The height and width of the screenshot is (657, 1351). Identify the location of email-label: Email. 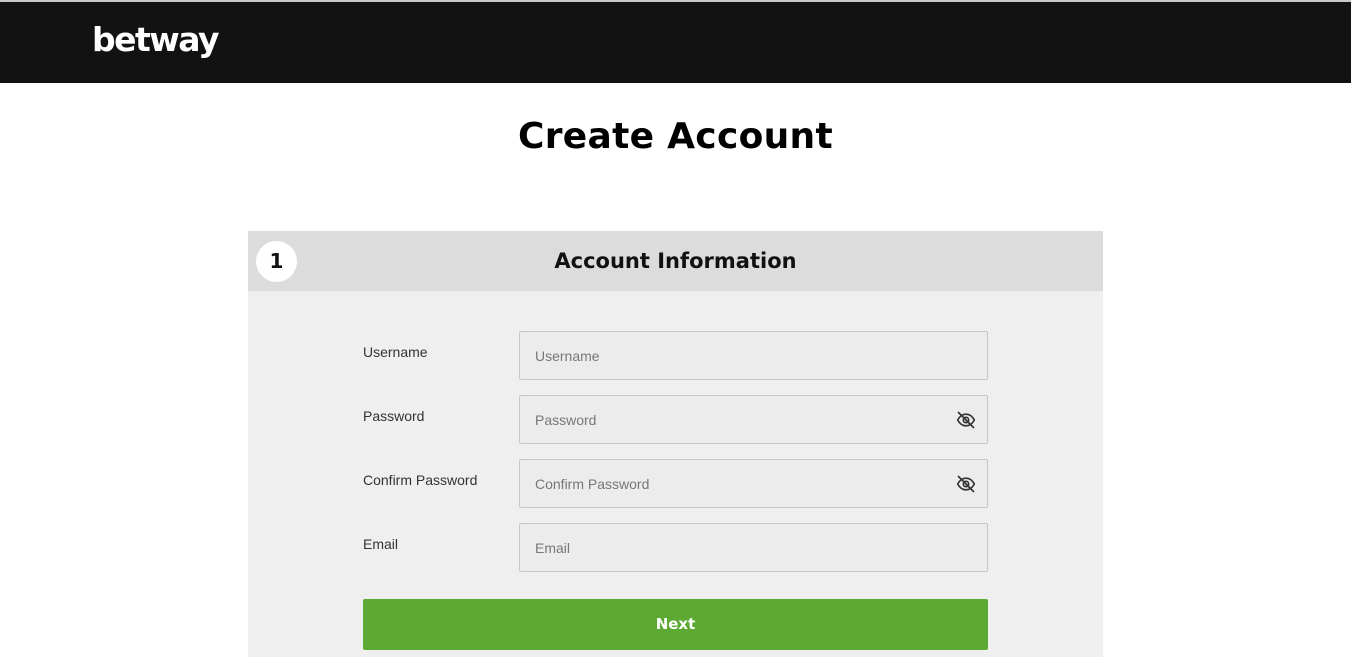
(381, 544).